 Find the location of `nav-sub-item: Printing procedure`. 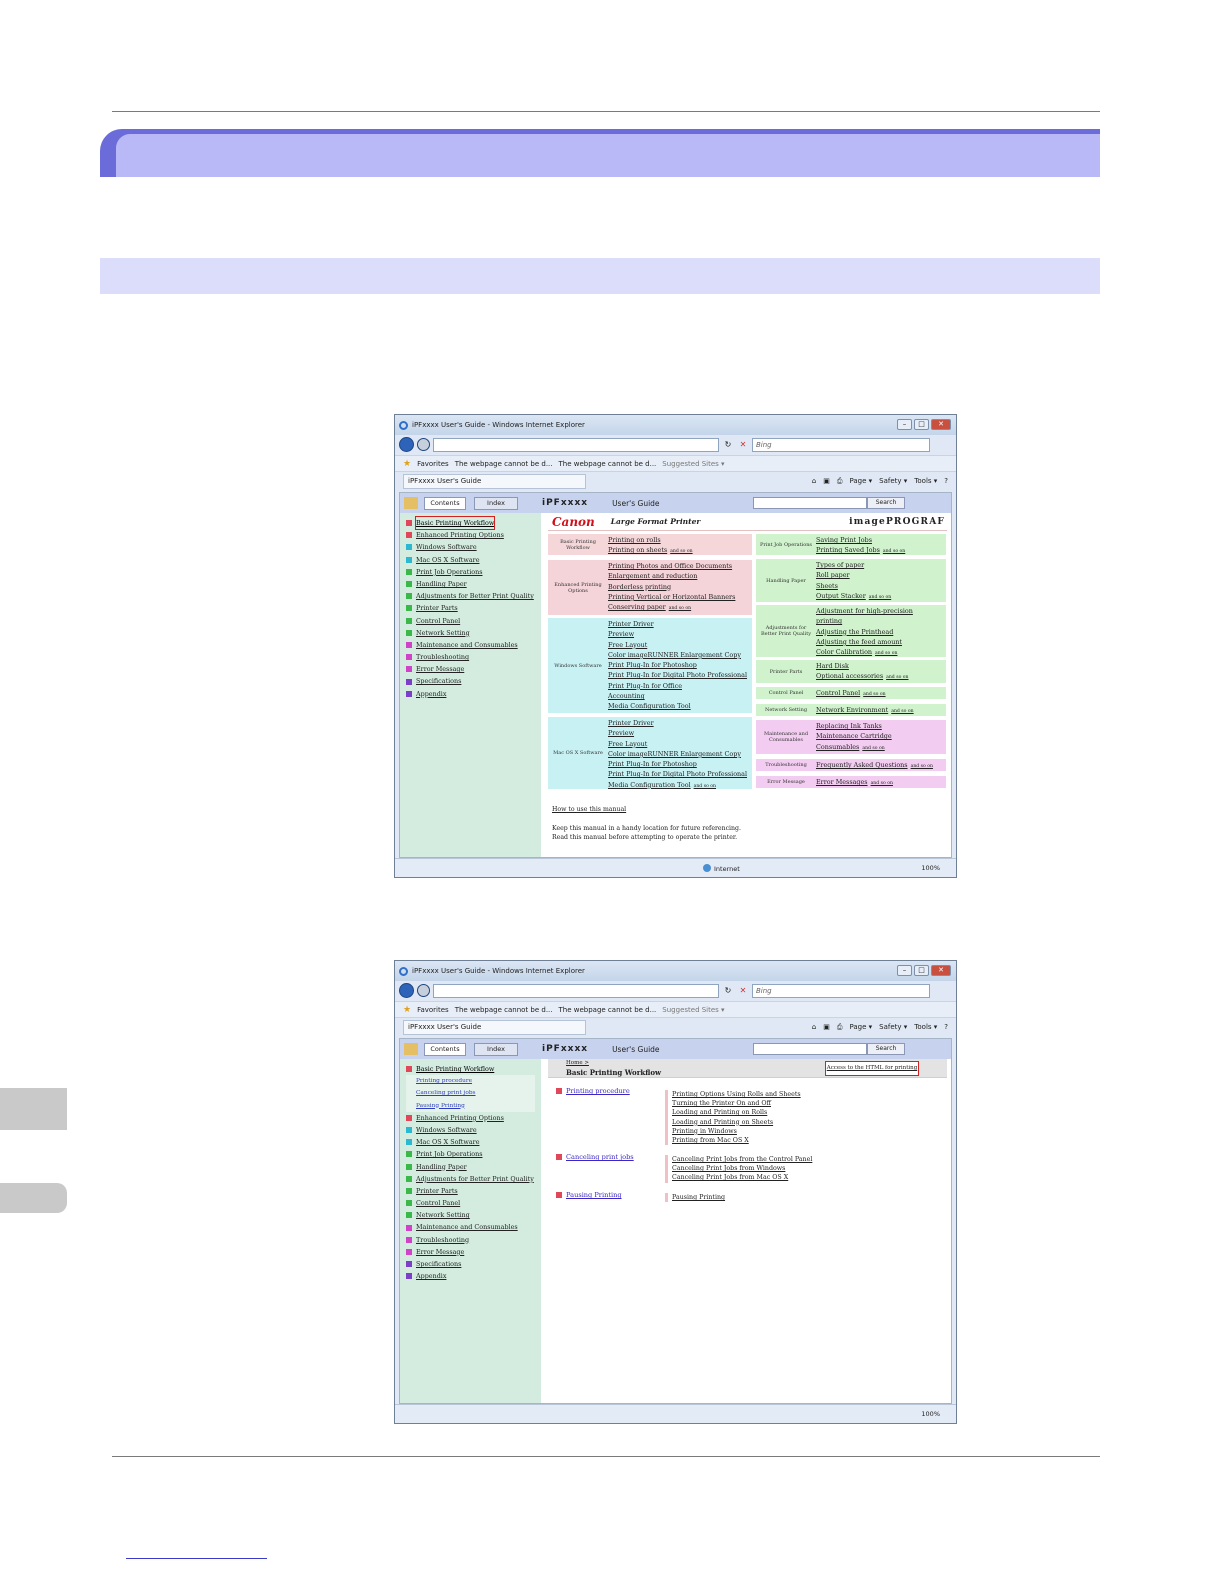

nav-sub-item: Printing procedure is located at coordinates (470, 1081).